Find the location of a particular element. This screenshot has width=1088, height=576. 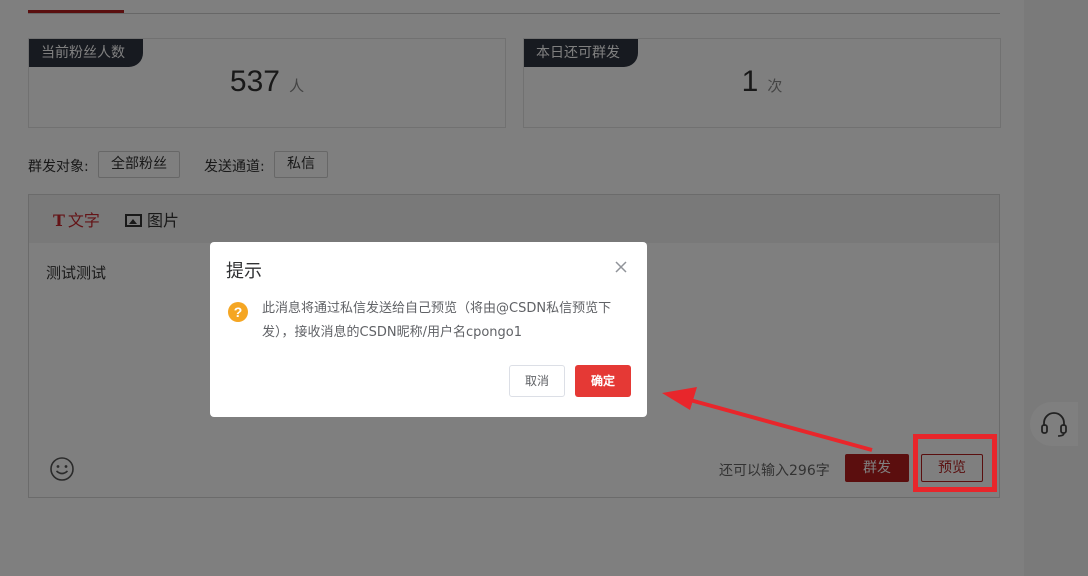

cancel-button: 取消 is located at coordinates (537, 381).